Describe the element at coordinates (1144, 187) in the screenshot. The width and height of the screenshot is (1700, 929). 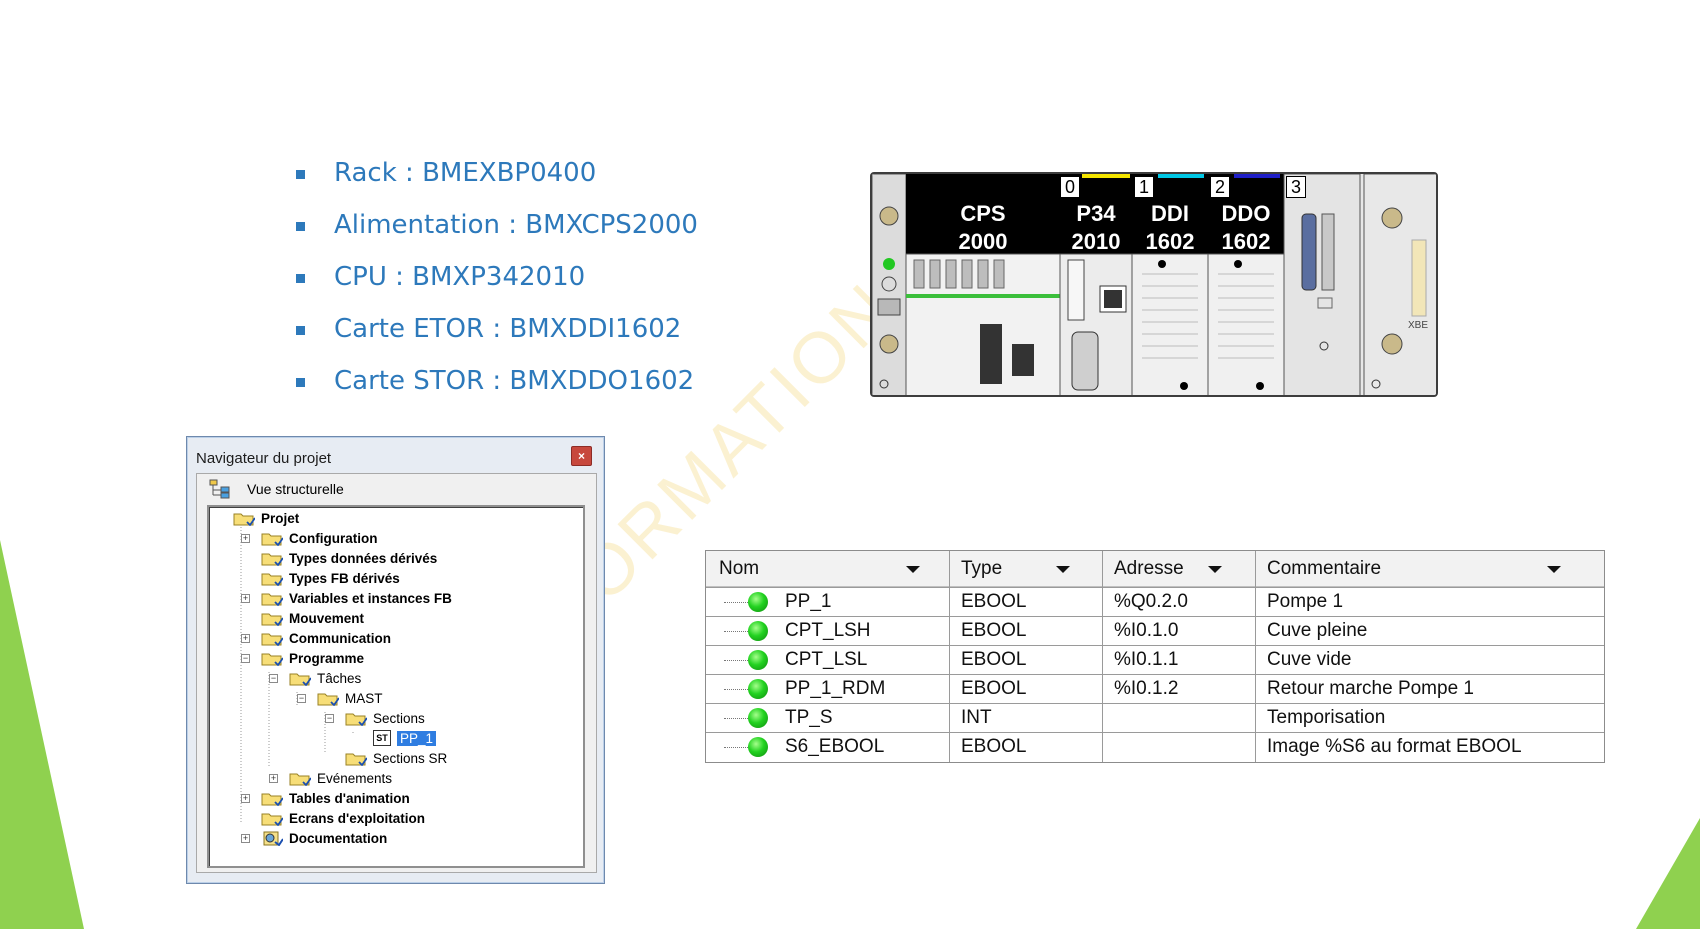
I see `slot-number: 1` at that location.